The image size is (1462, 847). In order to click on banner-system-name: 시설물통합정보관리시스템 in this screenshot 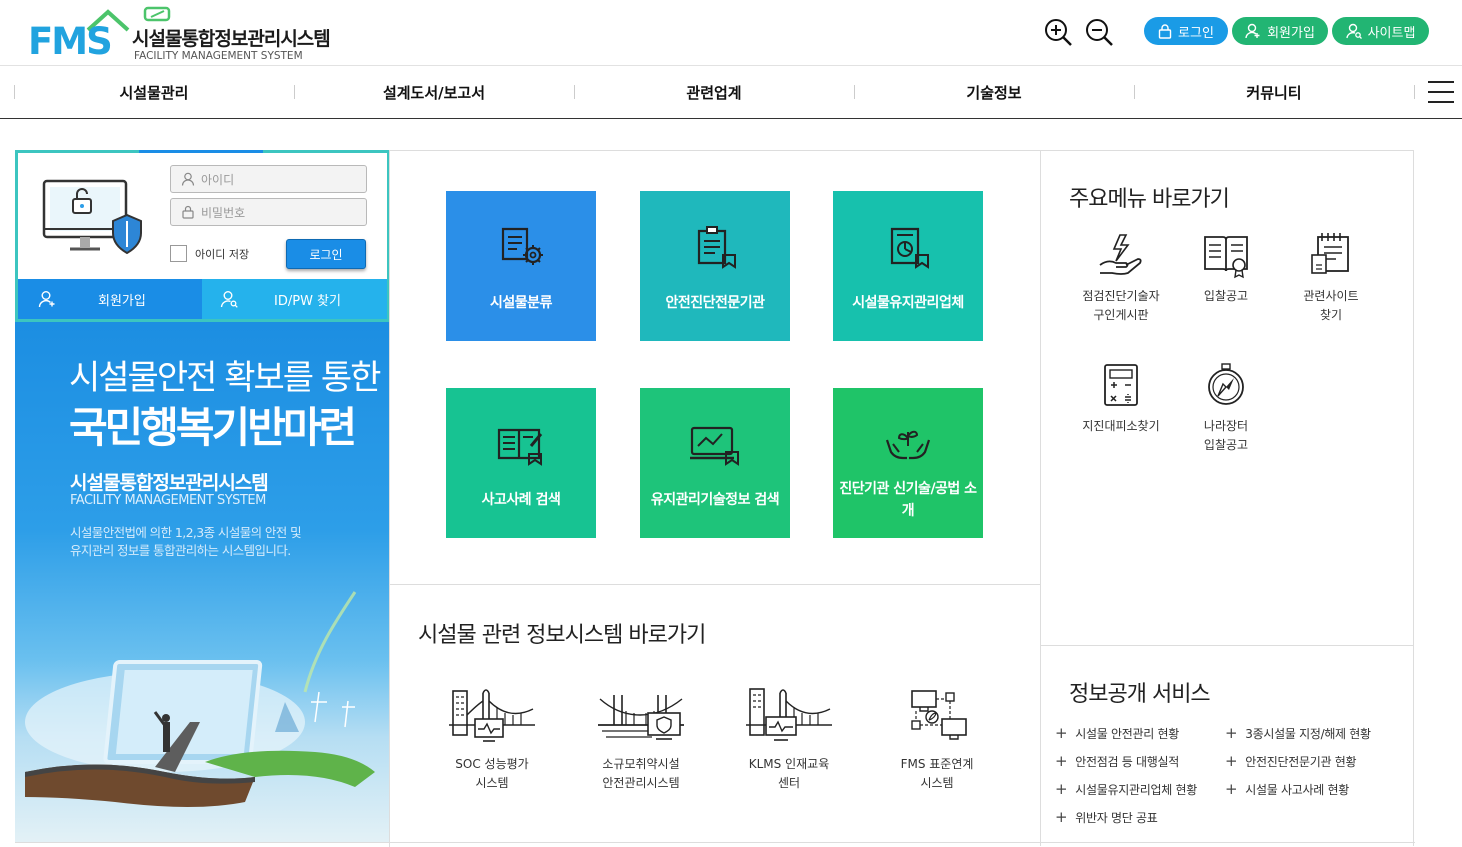, I will do `click(169, 483)`.